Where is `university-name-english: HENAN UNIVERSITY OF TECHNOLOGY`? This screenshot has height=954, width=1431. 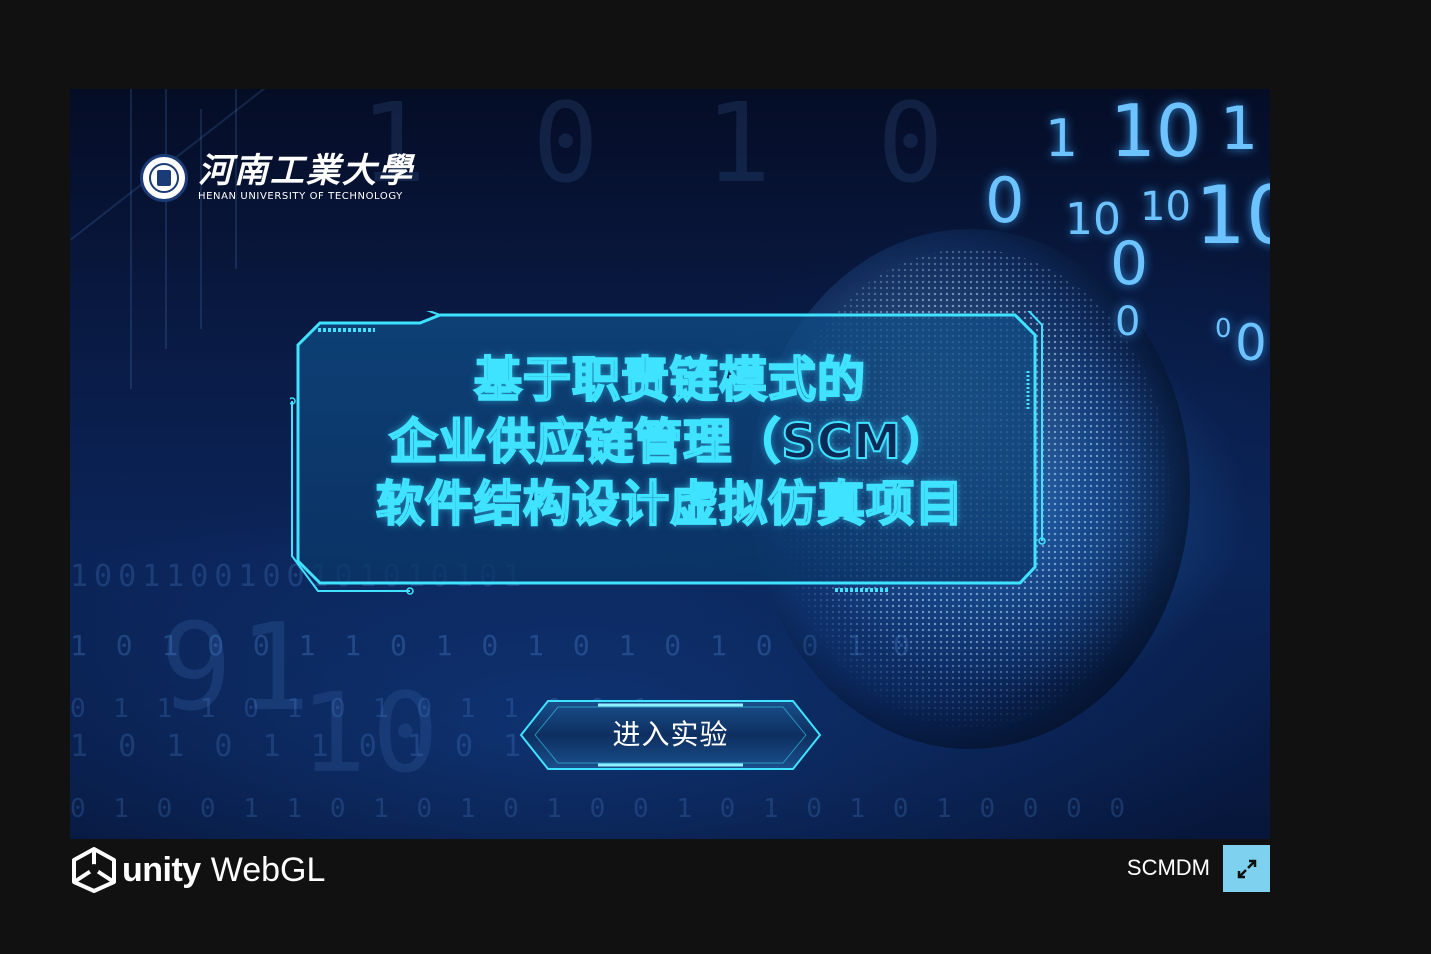
university-name-english: HENAN UNIVERSITY OF TECHNOLOGY is located at coordinates (300, 196).